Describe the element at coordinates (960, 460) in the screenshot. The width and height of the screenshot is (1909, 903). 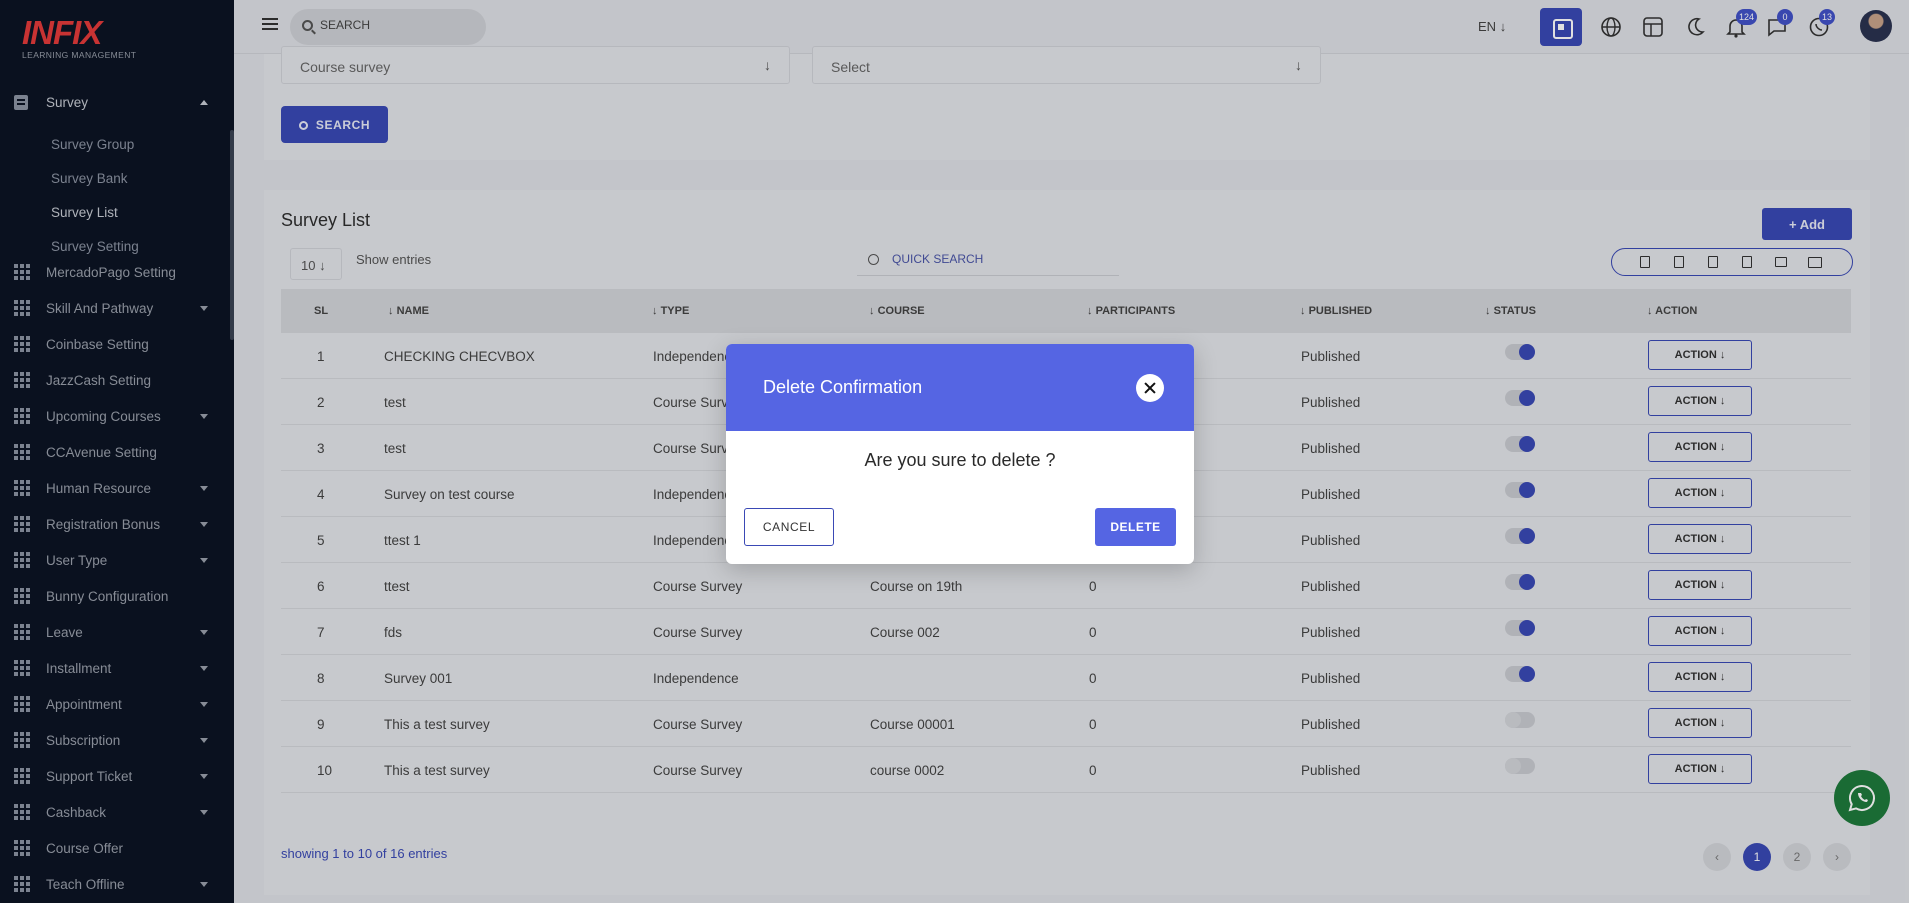
I see `modal-question: Are you sure to delete ?` at that location.